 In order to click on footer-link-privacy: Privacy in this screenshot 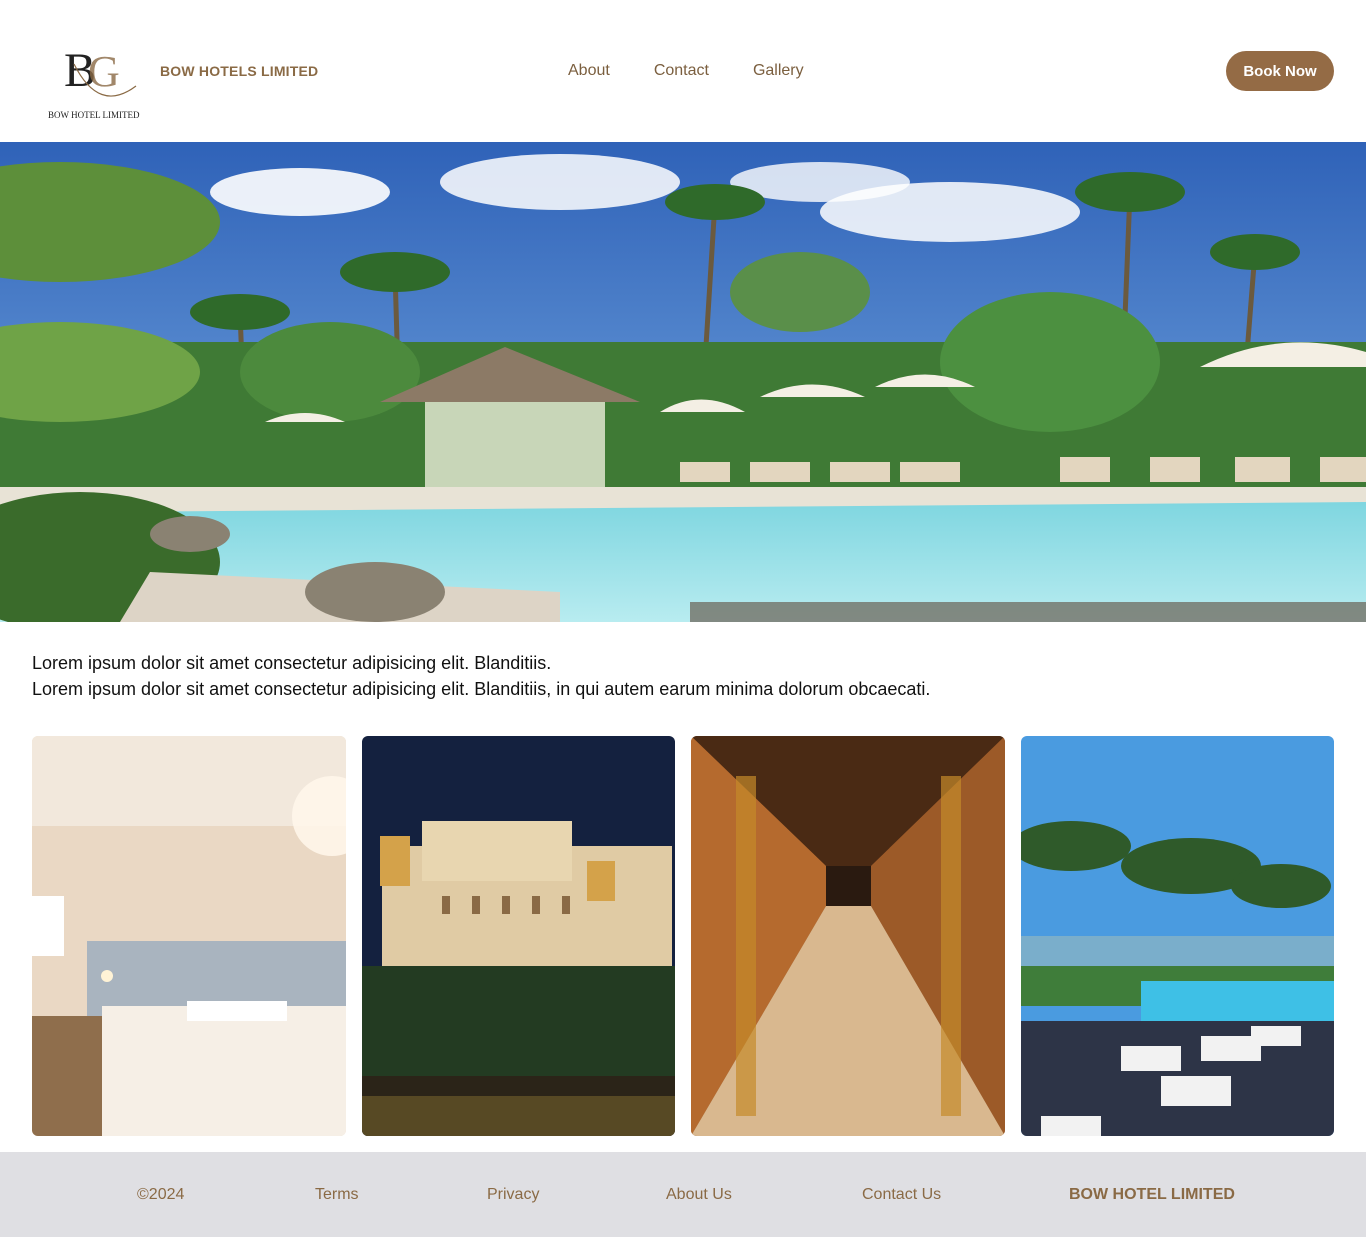, I will do `click(513, 1195)`.